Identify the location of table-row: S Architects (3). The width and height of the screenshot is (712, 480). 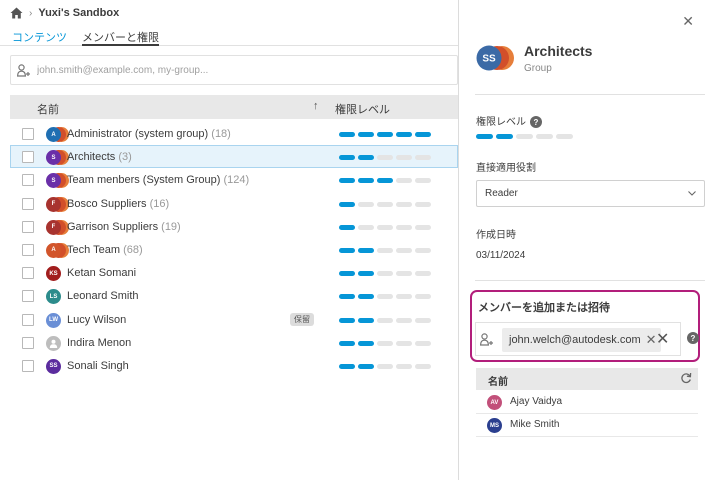
(234, 157).